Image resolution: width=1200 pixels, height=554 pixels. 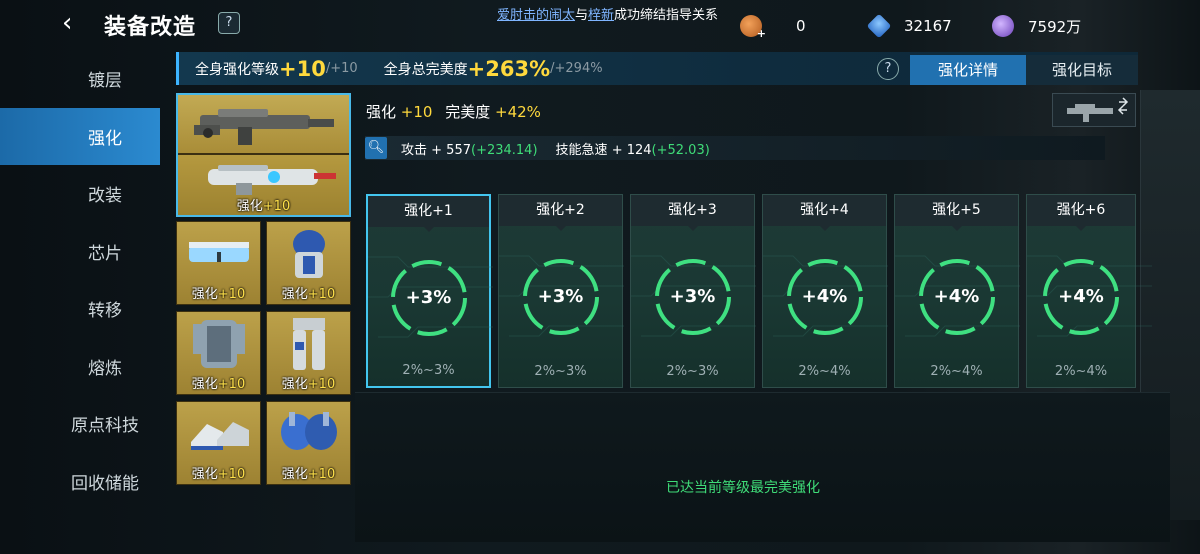 What do you see at coordinates (80, 482) in the screenshot?
I see `nav-item-recycle: 回收储能` at bounding box center [80, 482].